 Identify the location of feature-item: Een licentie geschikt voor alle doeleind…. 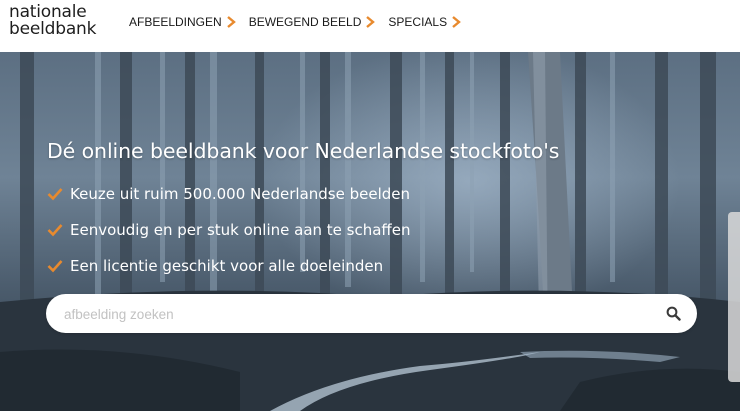
(229, 266).